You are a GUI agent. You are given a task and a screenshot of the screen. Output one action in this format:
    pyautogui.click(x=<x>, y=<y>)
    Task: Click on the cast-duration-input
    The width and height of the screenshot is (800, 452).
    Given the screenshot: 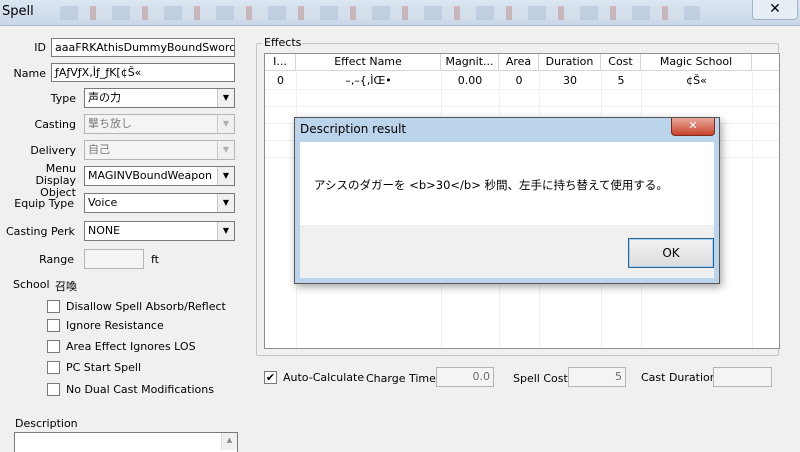 What is the action you would take?
    pyautogui.click(x=742, y=377)
    